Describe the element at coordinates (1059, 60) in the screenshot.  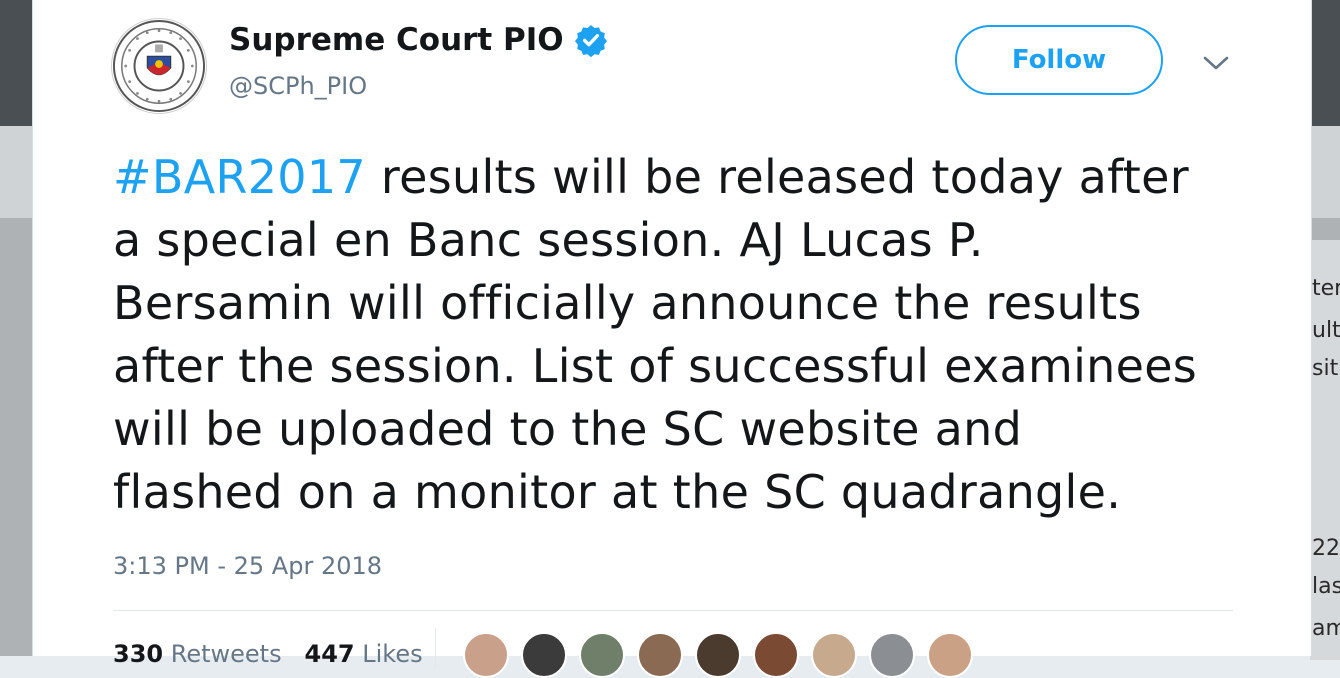
I see `follow-button: Follow` at that location.